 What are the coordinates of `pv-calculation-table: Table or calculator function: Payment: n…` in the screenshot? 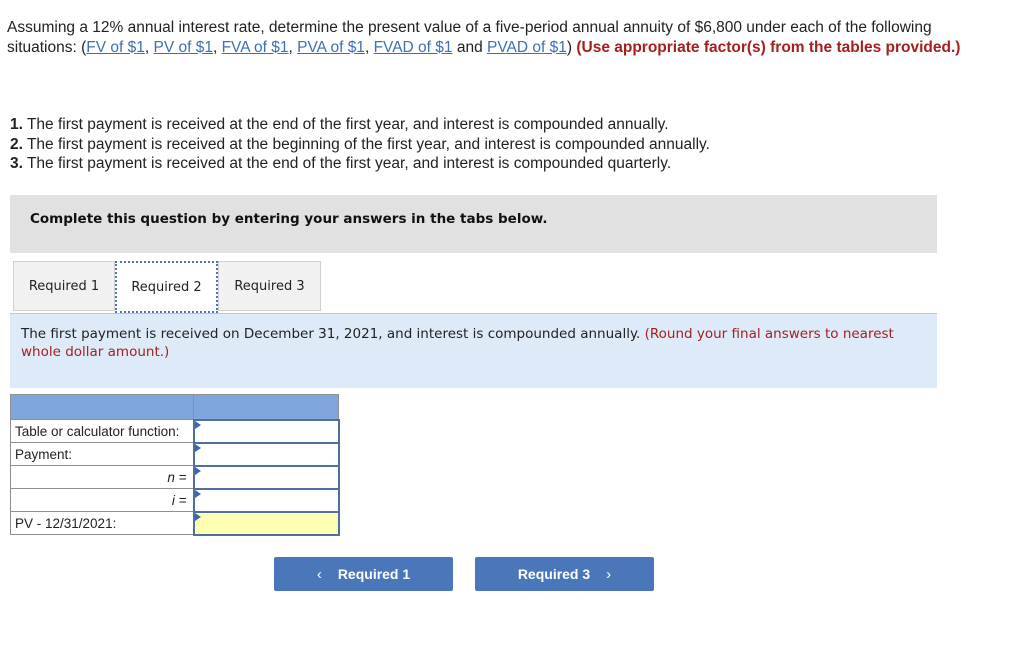 It's located at (175, 465).